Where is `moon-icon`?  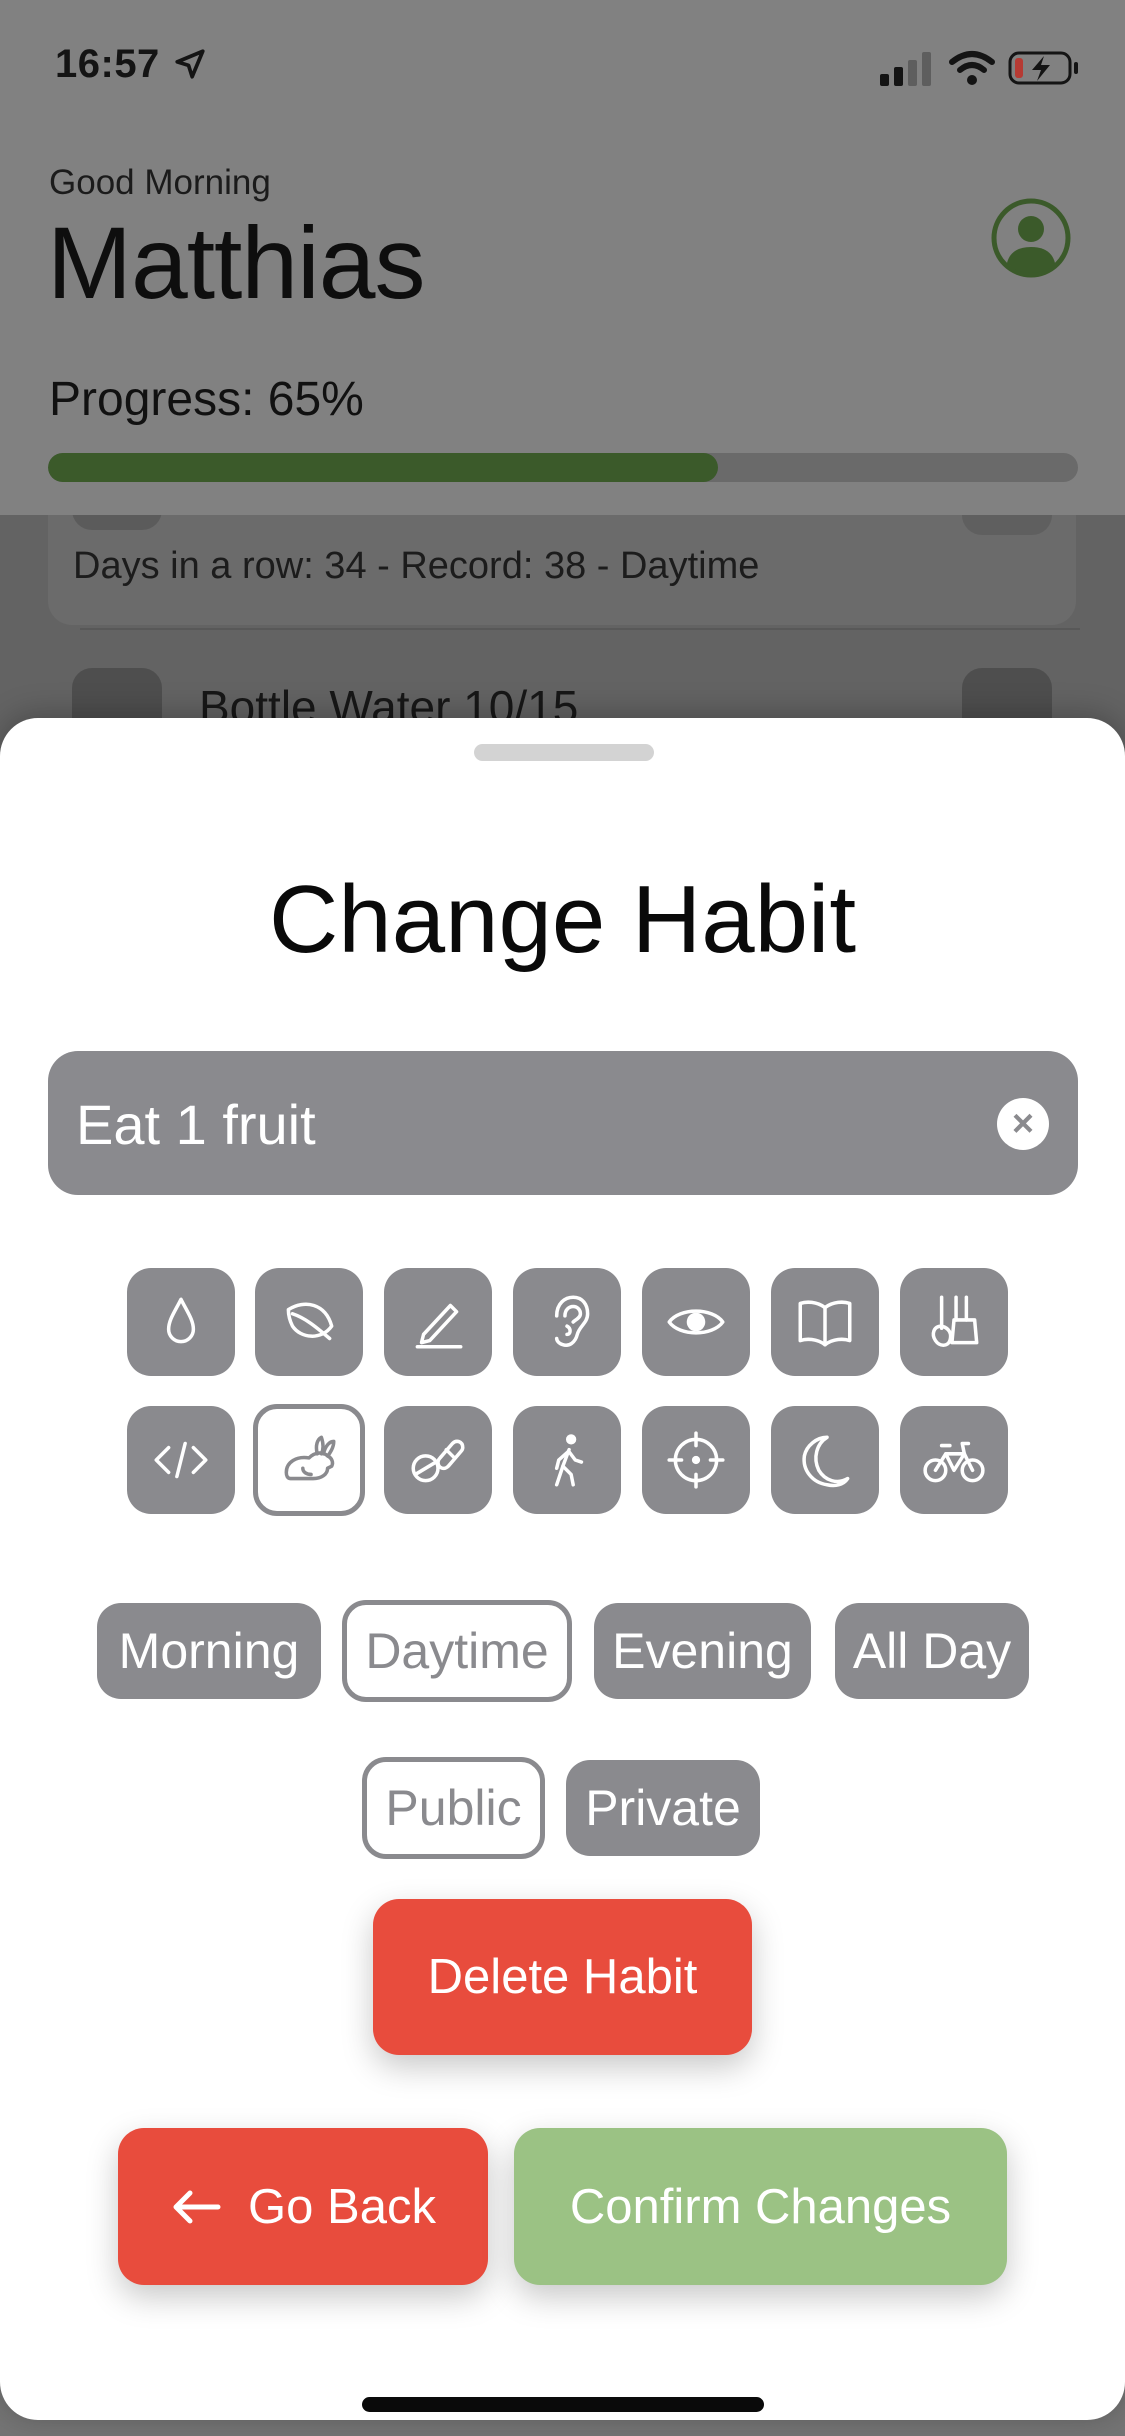 moon-icon is located at coordinates (825, 1460).